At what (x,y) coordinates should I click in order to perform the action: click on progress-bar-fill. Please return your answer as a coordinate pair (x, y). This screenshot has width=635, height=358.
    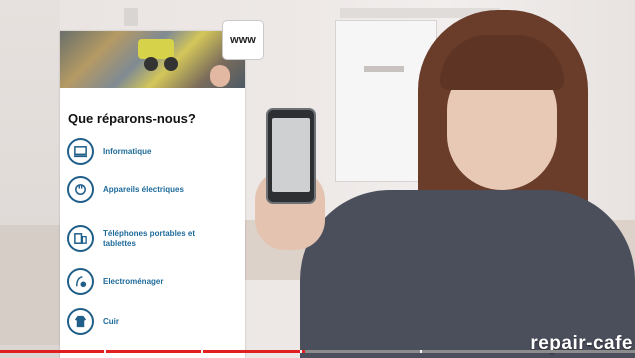
    Looking at the image, I should click on (152, 351).